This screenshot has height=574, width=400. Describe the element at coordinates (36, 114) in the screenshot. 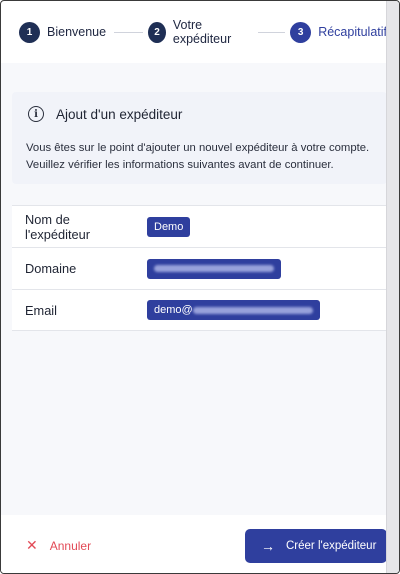

I see `info-circle-icon: i` at that location.